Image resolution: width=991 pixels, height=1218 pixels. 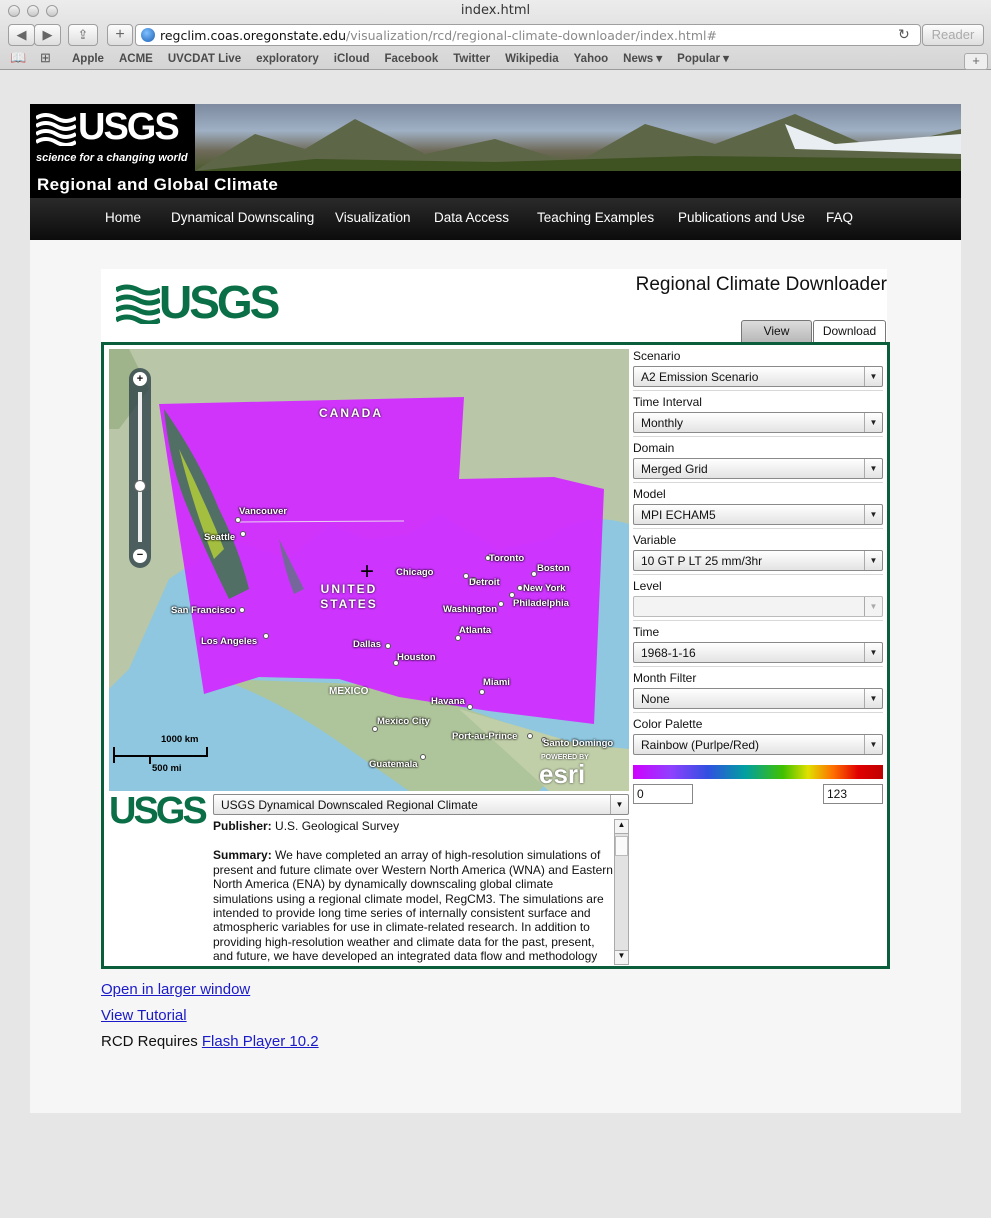 What do you see at coordinates (976, 61) in the screenshot?
I see `add-tab-button: +` at bounding box center [976, 61].